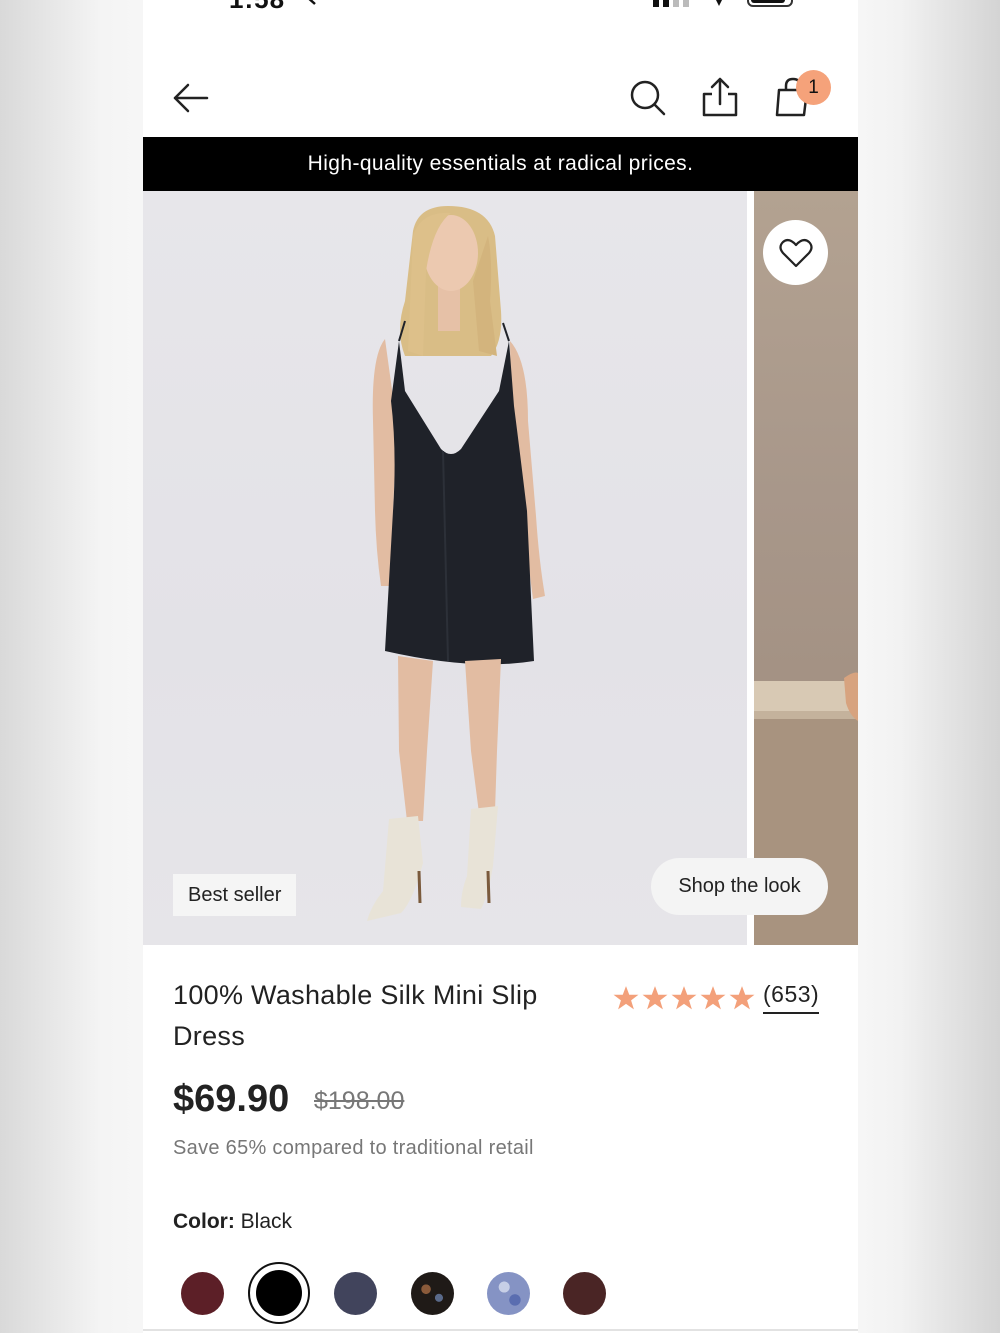  What do you see at coordinates (806, 568) in the screenshot?
I see `next-product-image` at bounding box center [806, 568].